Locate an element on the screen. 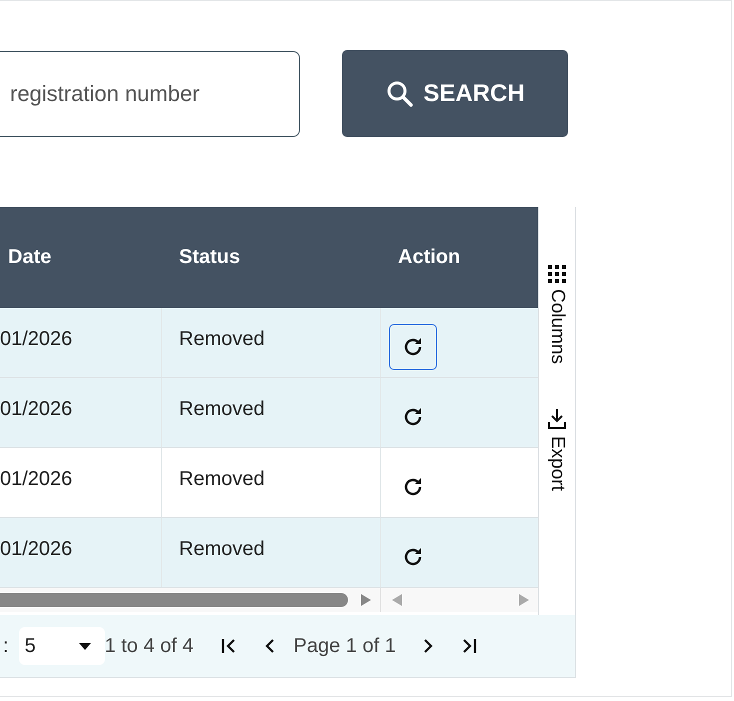 This screenshot has width=734, height=701. row-range: 1 to 4 of 4 is located at coordinates (149, 646).